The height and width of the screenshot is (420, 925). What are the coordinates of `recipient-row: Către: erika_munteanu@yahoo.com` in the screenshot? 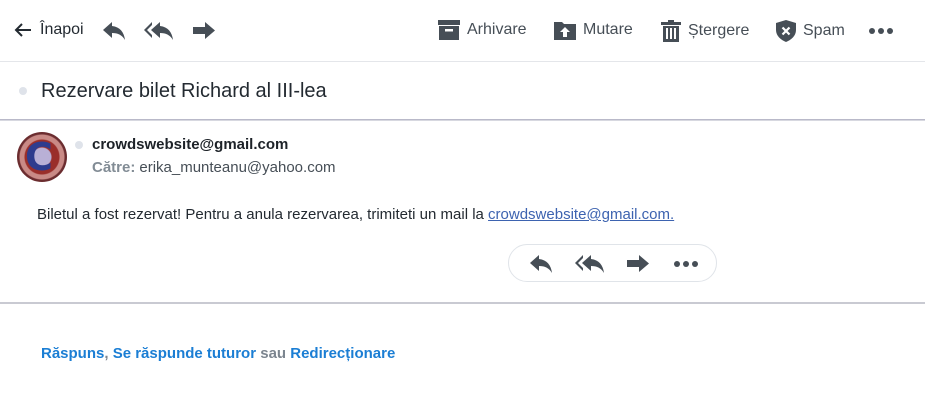 It's located at (214, 167).